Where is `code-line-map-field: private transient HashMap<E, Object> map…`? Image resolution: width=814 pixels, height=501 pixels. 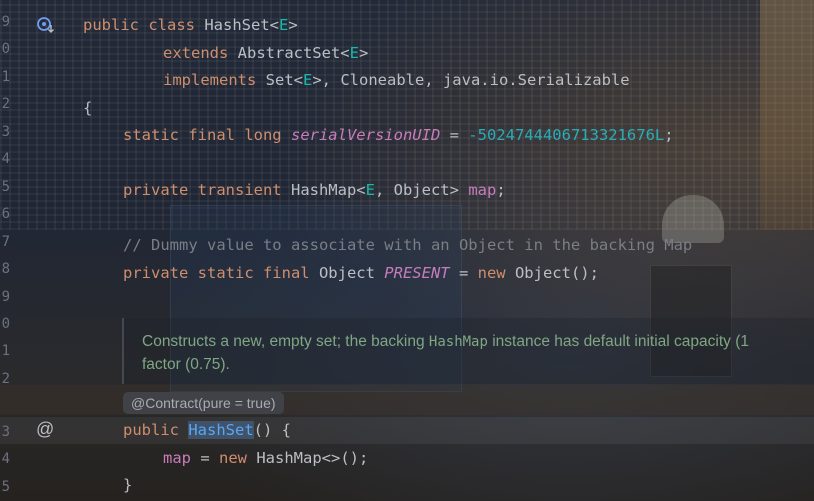 code-line-map-field: private transient HashMap<E, Object> map… is located at coordinates (314, 190).